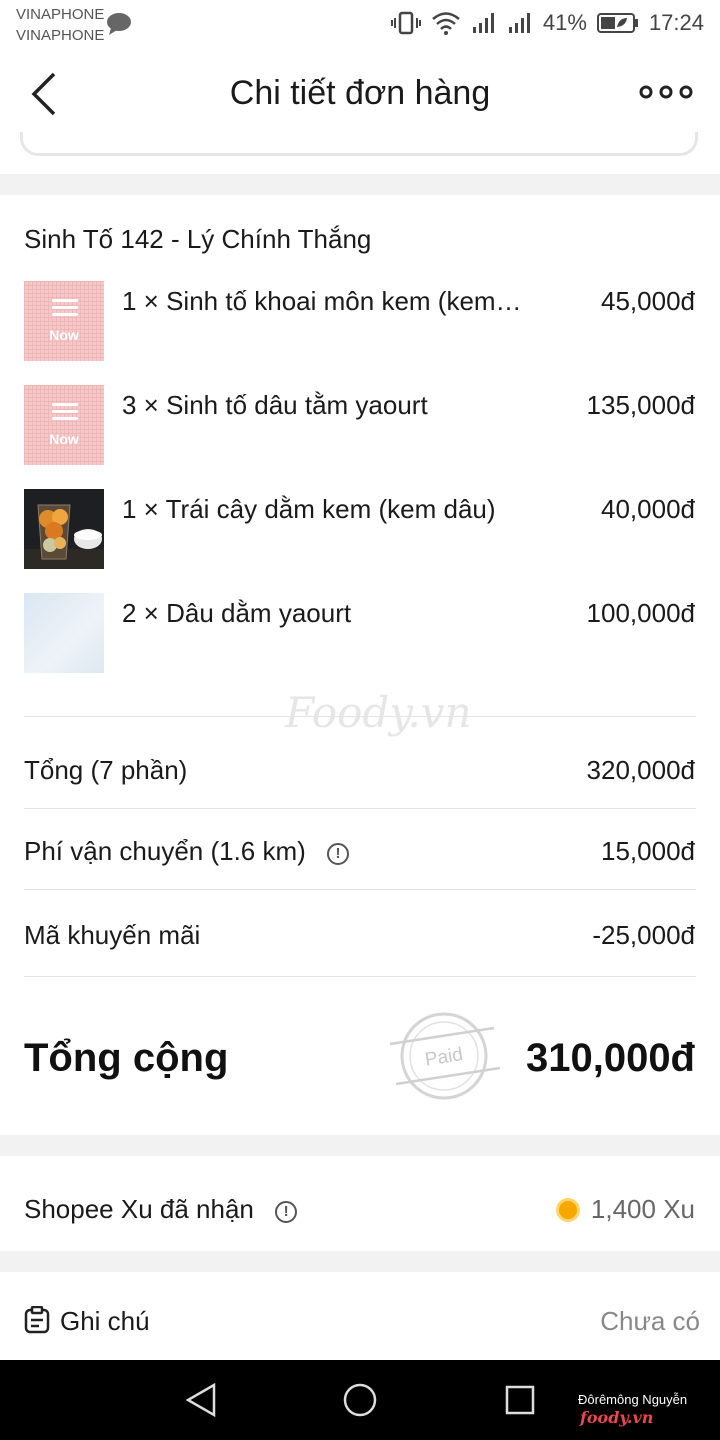  I want to click on shipping-fee-label: Phí vận chuyển (1.6 km) !, so click(187, 851).